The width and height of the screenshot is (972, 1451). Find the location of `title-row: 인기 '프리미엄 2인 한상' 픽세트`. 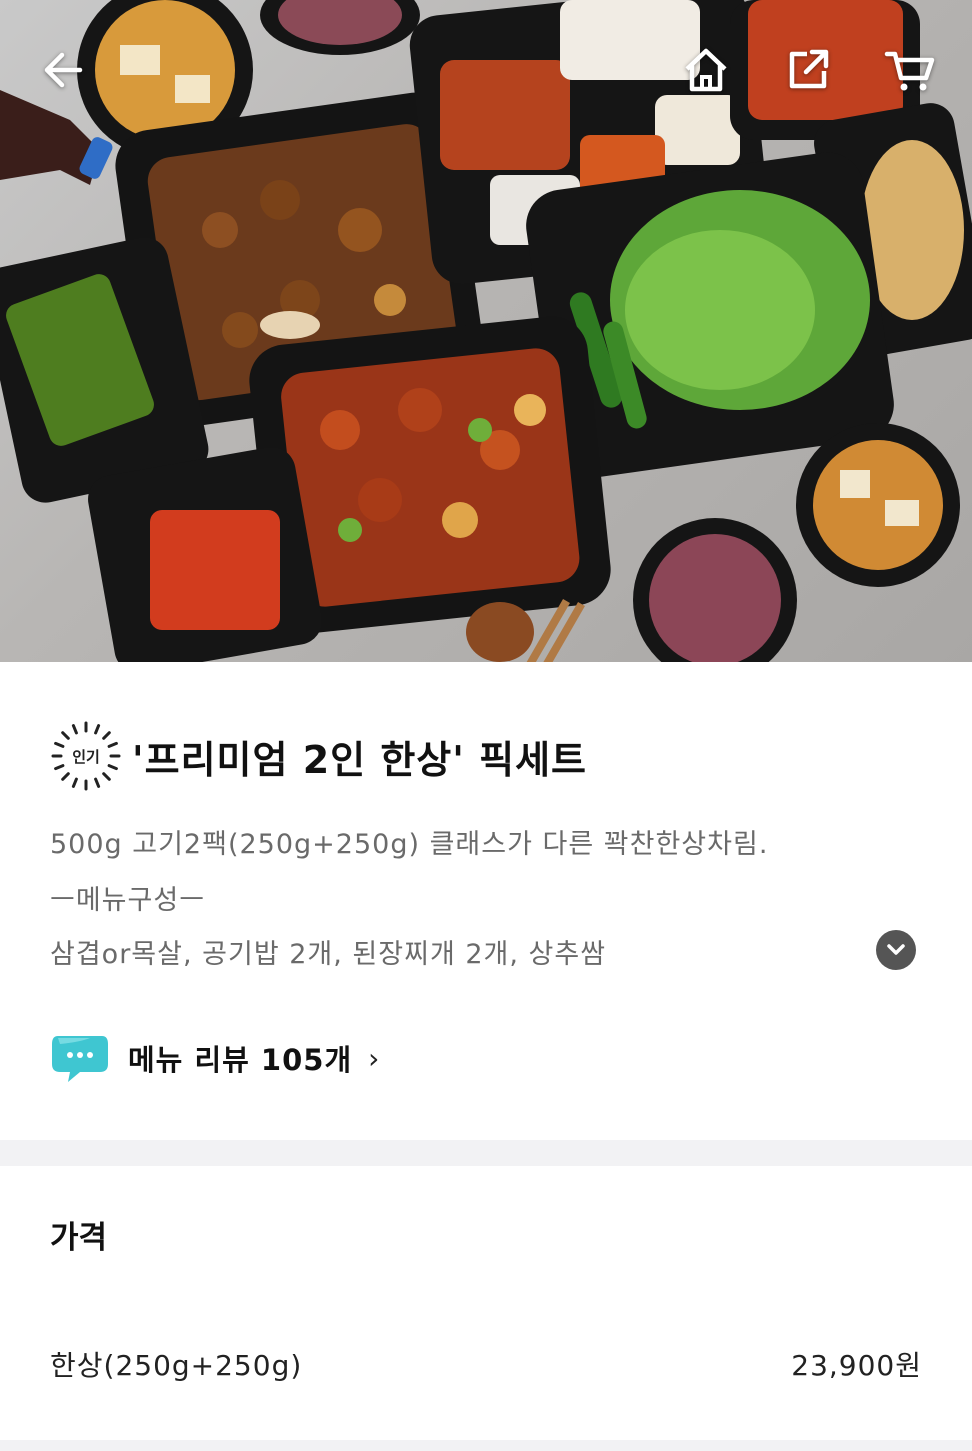

title-row: 인기 '프리미엄 2인 한상' 픽세트 is located at coordinates (318, 756).